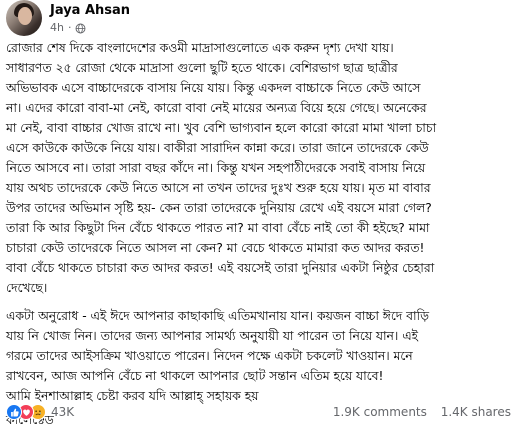 The height and width of the screenshot is (438, 517). I want to click on shares-count: 1.4K shares, so click(476, 412).